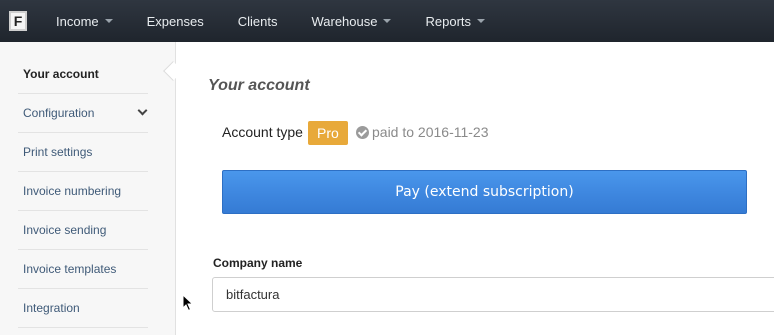  Describe the element at coordinates (59, 113) in the screenshot. I see `sidebar-item-label: Configuration` at that location.